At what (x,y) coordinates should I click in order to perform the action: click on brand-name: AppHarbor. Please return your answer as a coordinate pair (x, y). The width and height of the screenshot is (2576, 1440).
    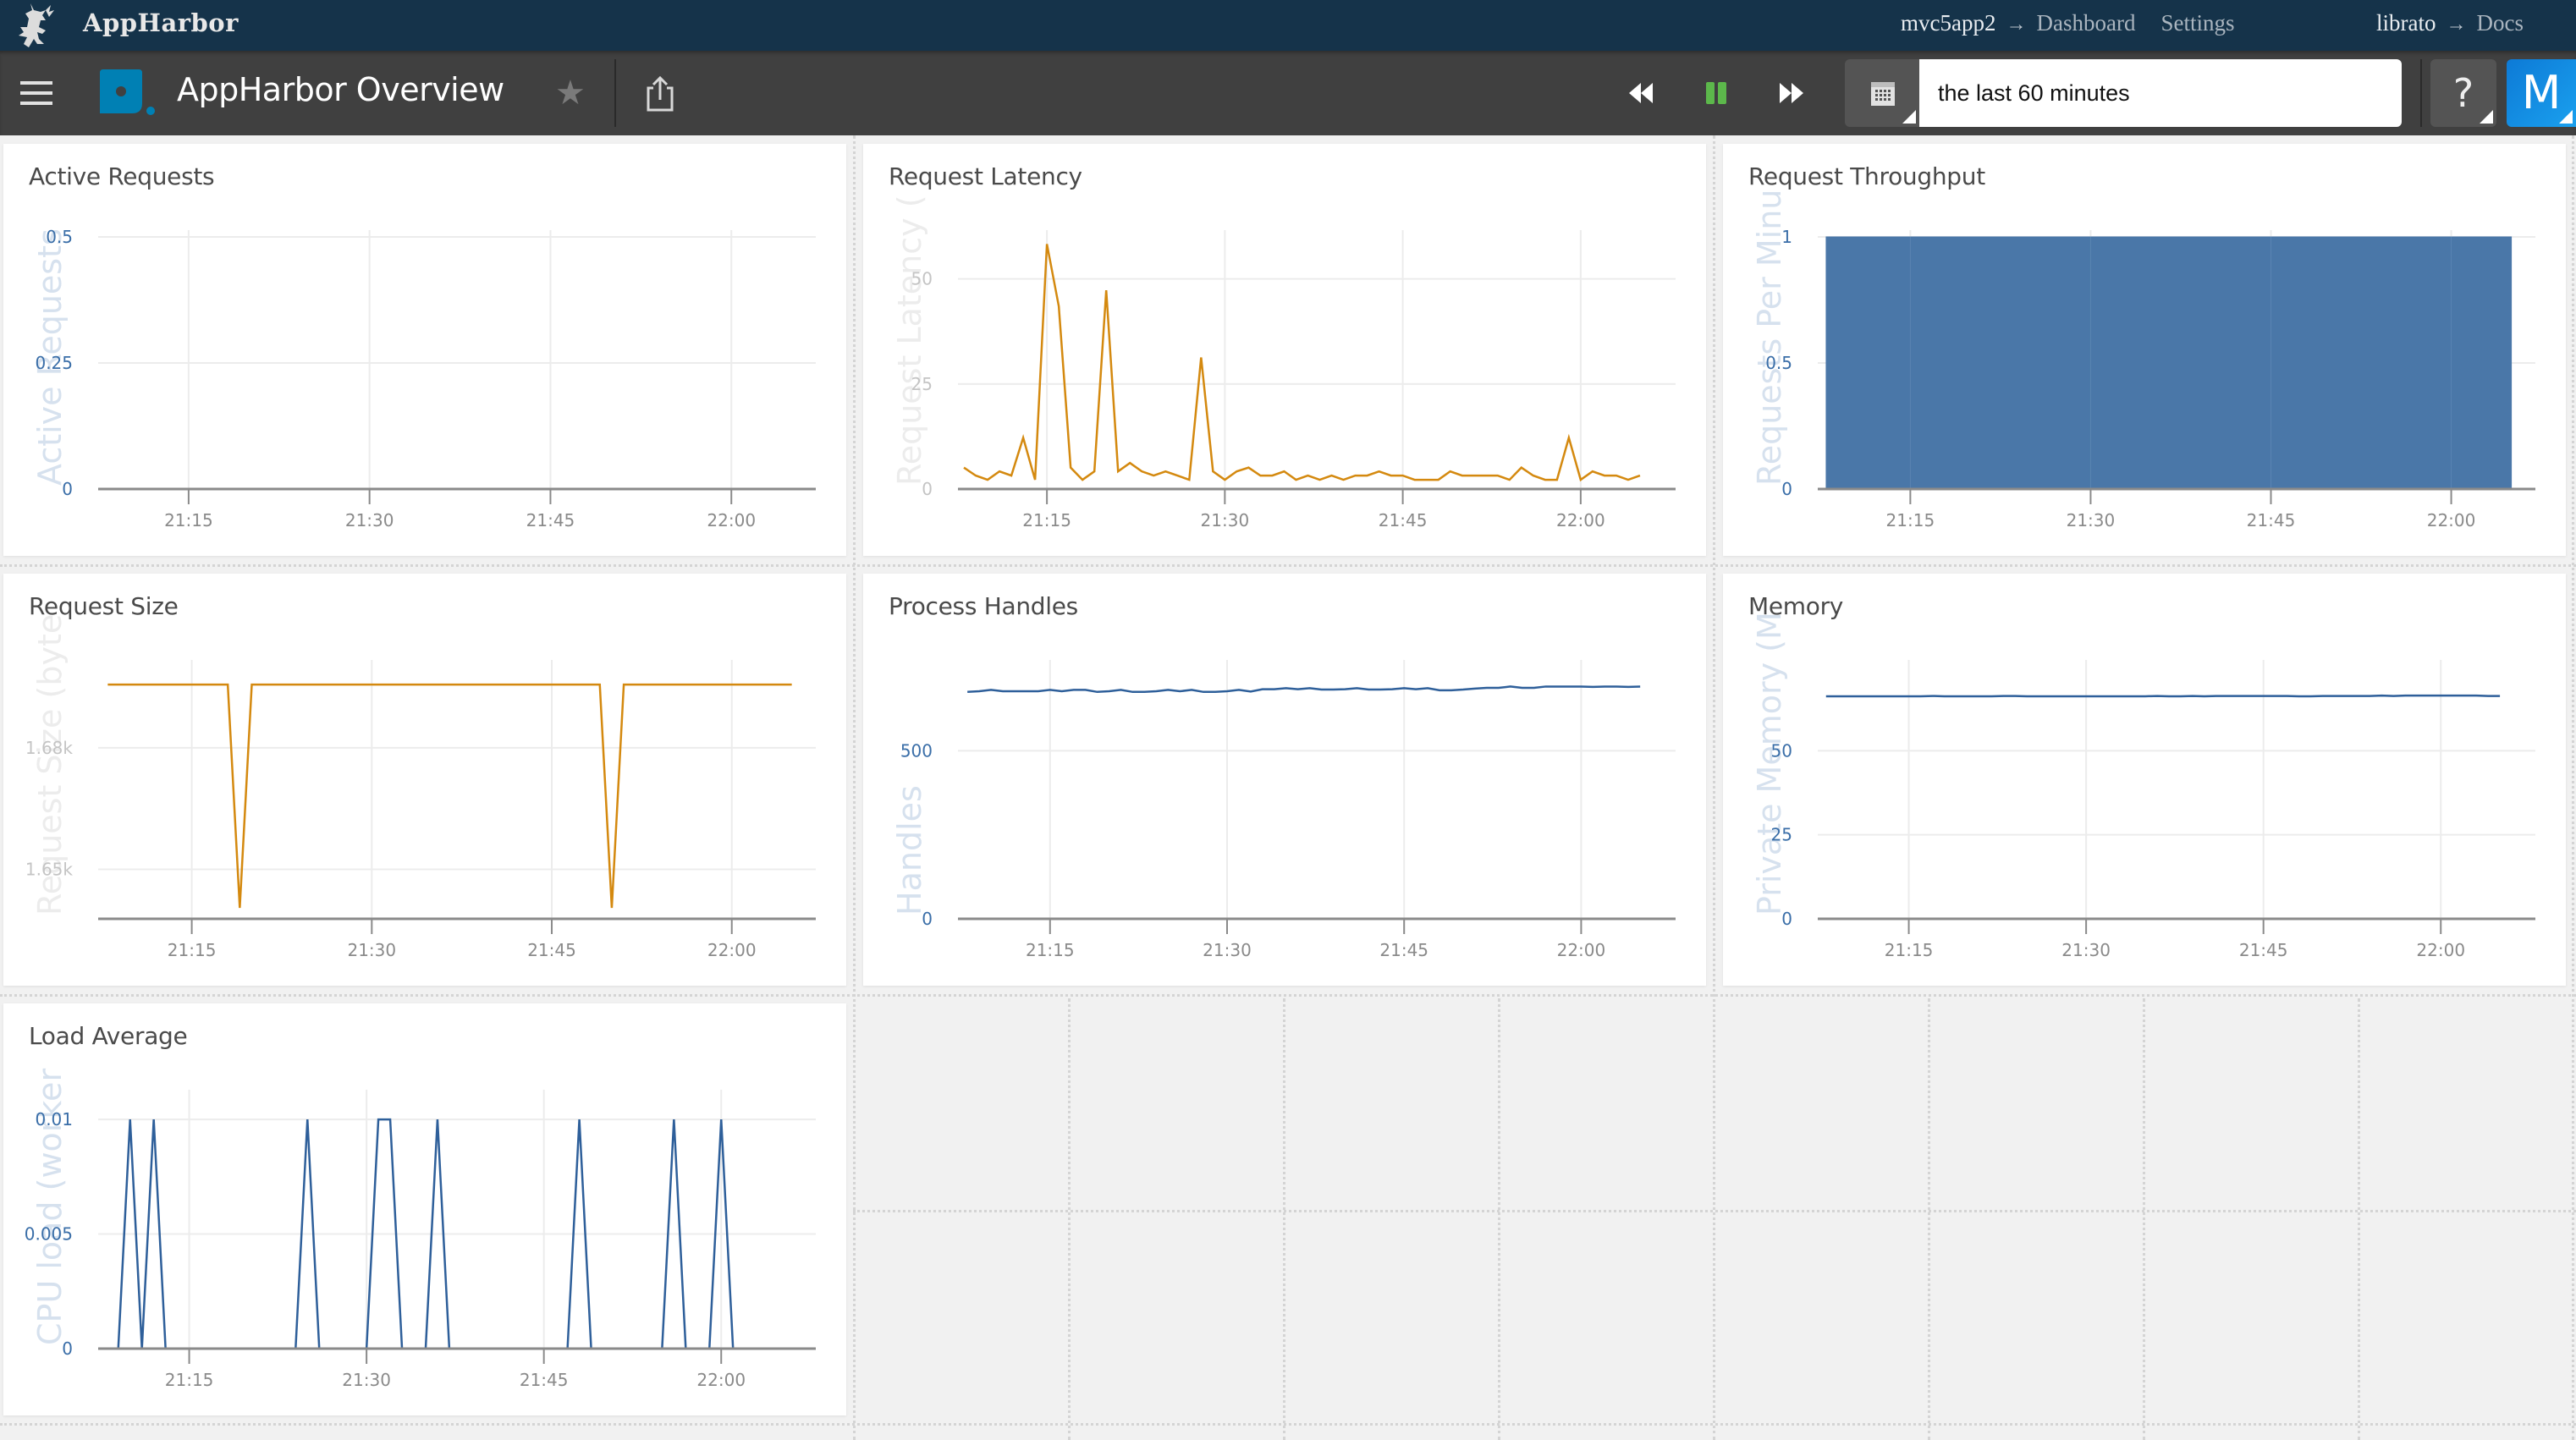
    Looking at the image, I should click on (161, 22).